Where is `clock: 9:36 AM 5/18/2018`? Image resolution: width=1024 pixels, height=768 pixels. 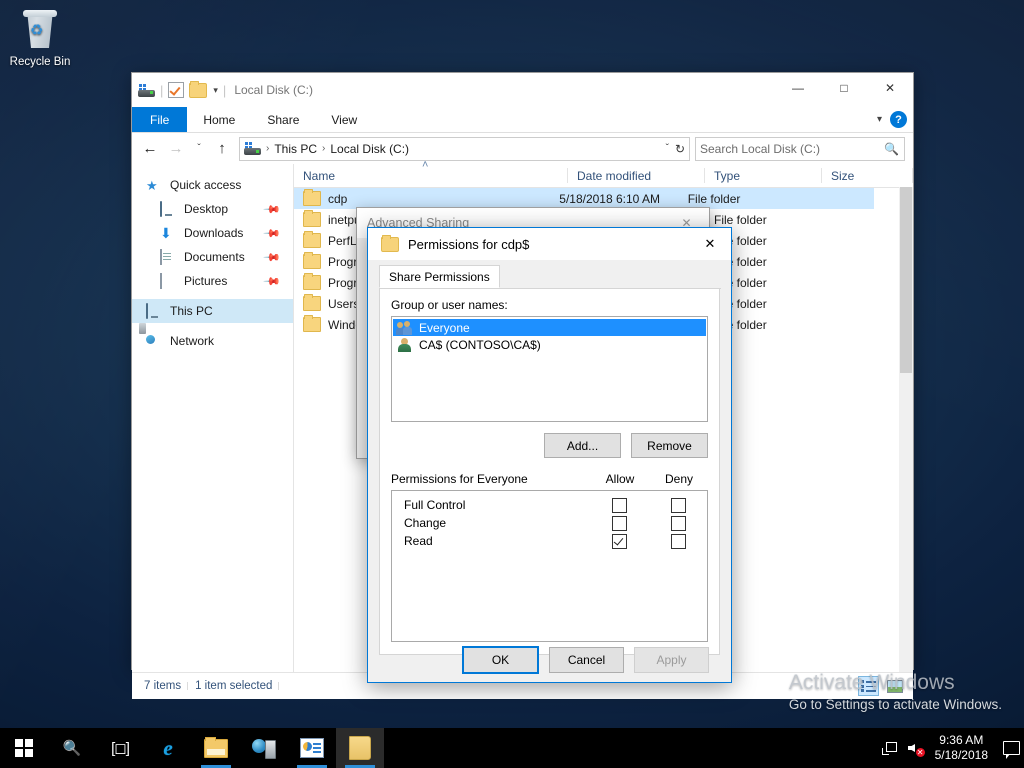 clock: 9:36 AM 5/18/2018 is located at coordinates (963, 748).